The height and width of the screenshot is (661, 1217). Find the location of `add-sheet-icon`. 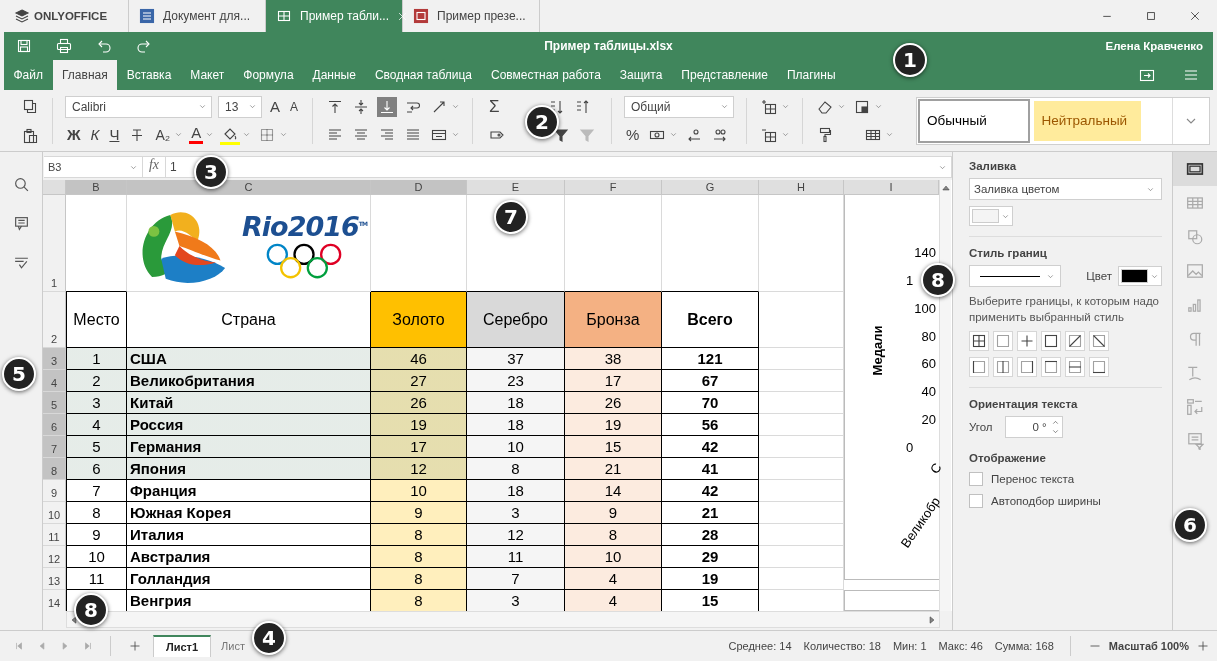

add-sheet-icon is located at coordinates (135, 646).